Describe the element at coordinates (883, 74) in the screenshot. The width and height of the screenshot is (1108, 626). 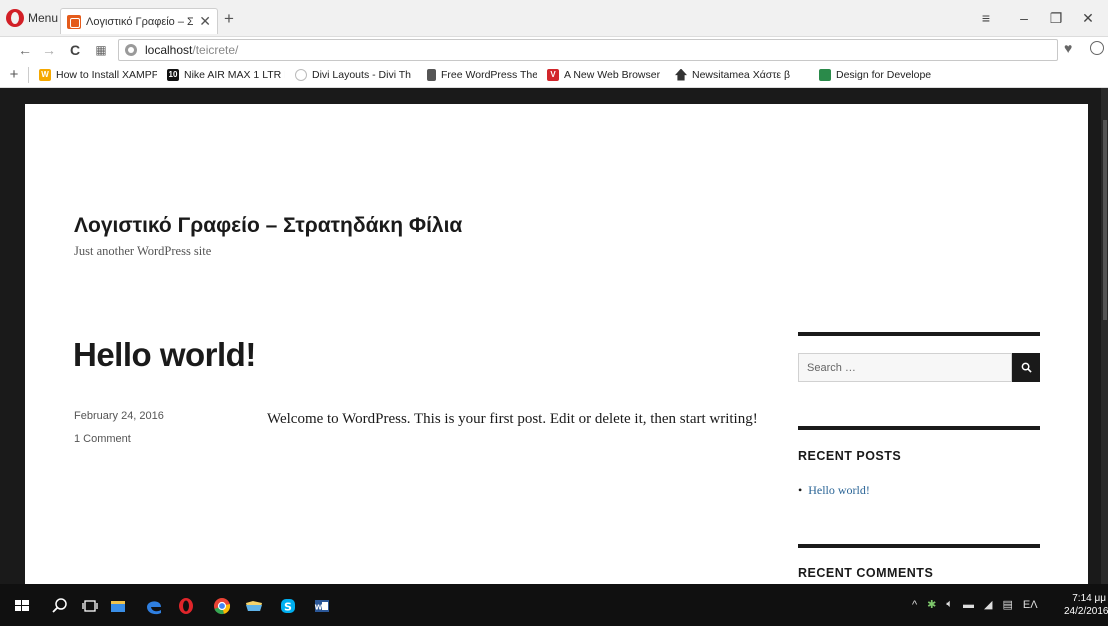
I see `bookmark-label: Design for Developer` at that location.